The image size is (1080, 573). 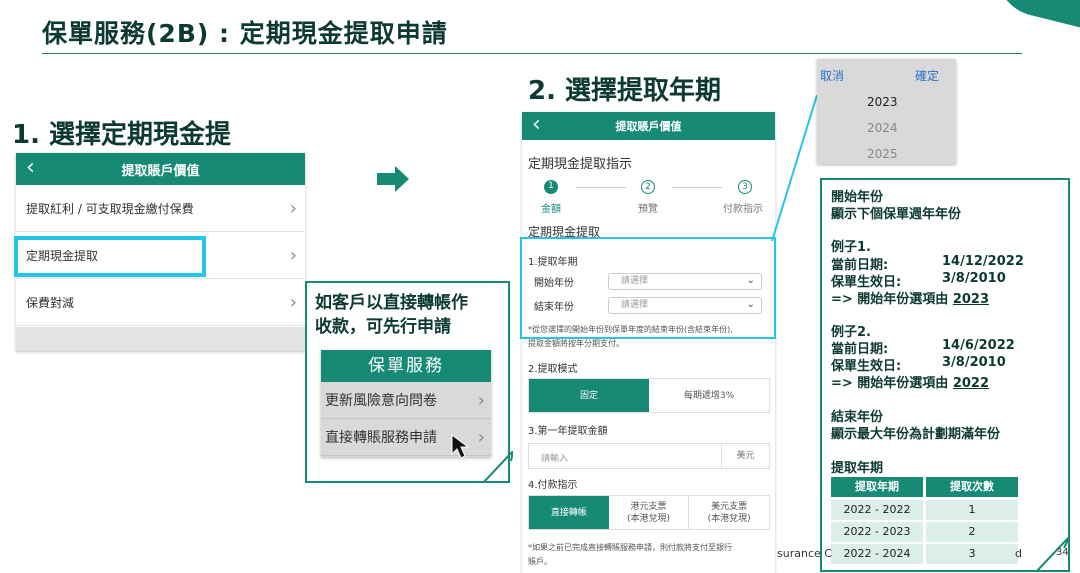 I want to click on panel1-header-title: 提取賬戶價值, so click(x=160, y=171).